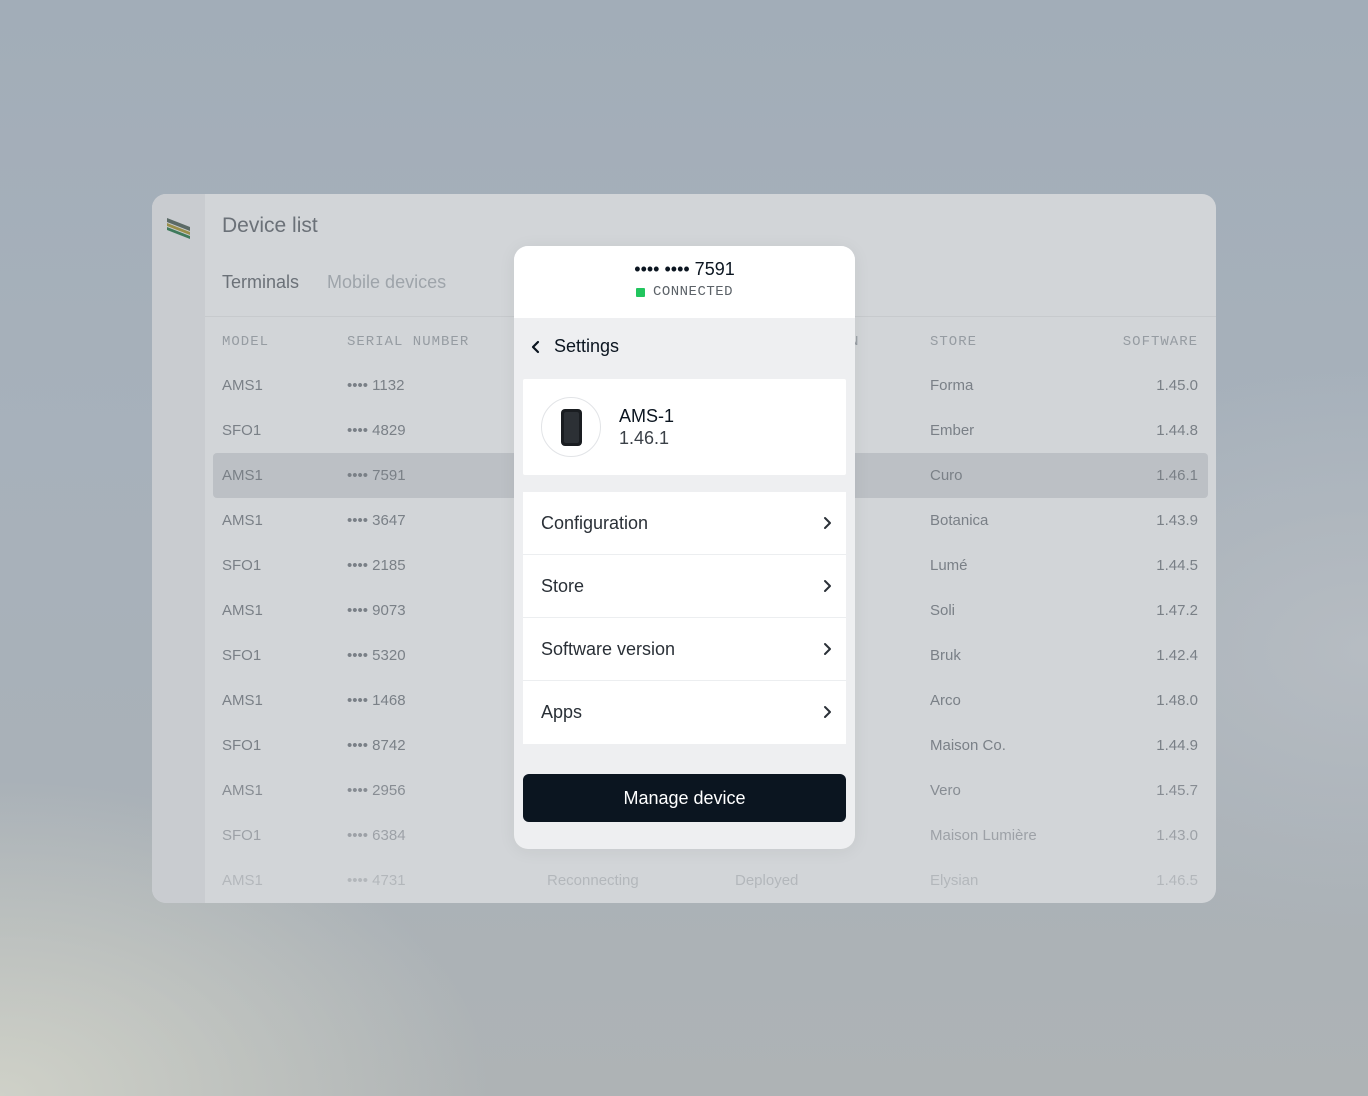  What do you see at coordinates (376, 745) in the screenshot?
I see `cell-serial: •••• 8742` at bounding box center [376, 745].